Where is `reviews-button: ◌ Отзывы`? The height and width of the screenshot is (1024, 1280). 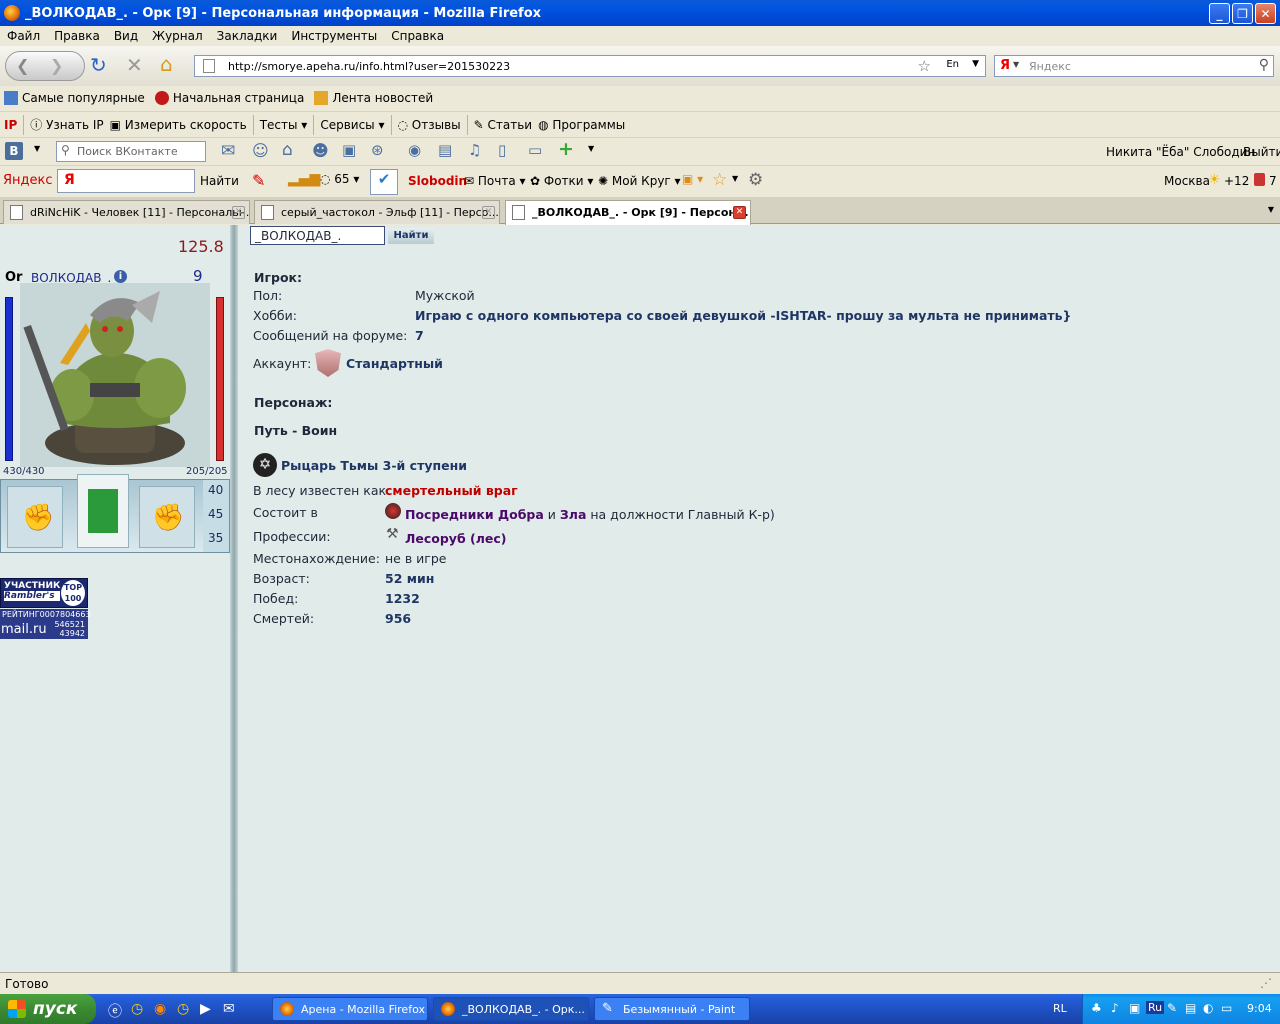
reviews-button: ◌ Отзывы is located at coordinates (429, 125).